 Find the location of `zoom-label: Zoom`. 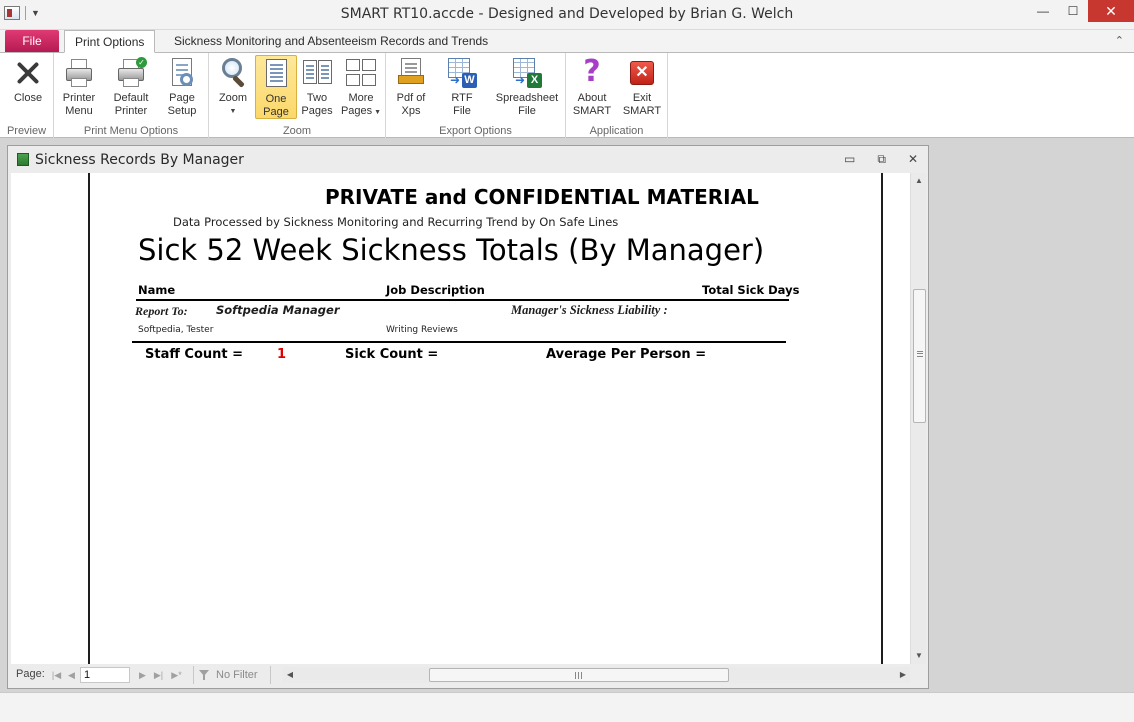

zoom-label: Zoom is located at coordinates (233, 98).